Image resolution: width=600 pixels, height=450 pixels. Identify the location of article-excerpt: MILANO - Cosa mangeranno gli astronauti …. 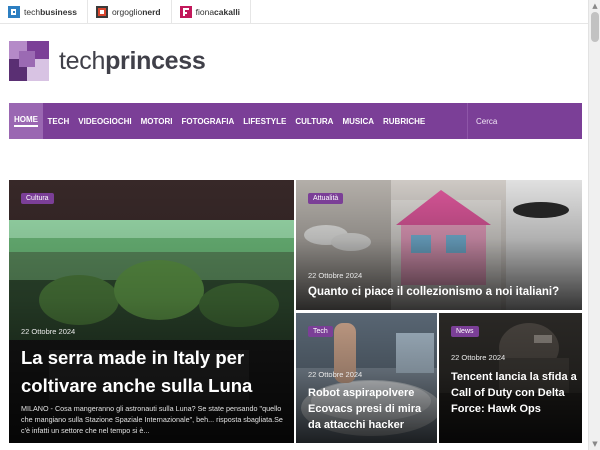
(152, 419).